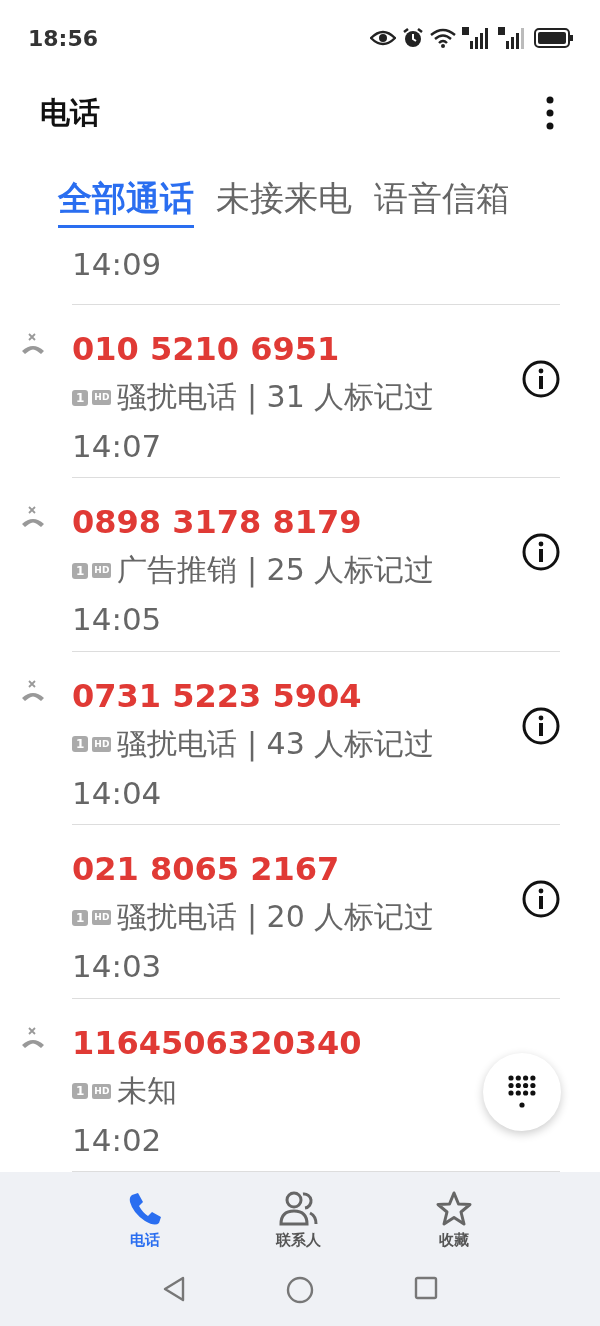 Image resolution: width=600 pixels, height=1326 pixels. I want to click on nav-tab: 联系人, so click(299, 1220).